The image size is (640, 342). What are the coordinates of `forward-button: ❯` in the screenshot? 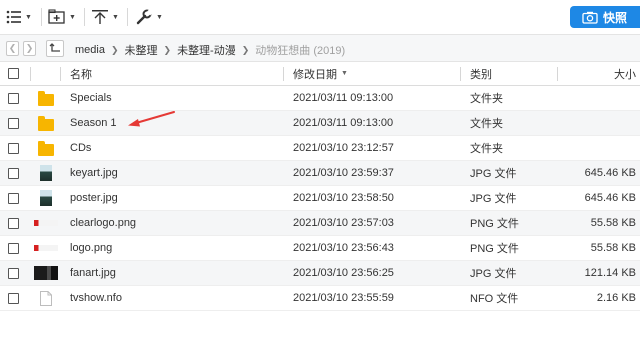 It's located at (29, 48).